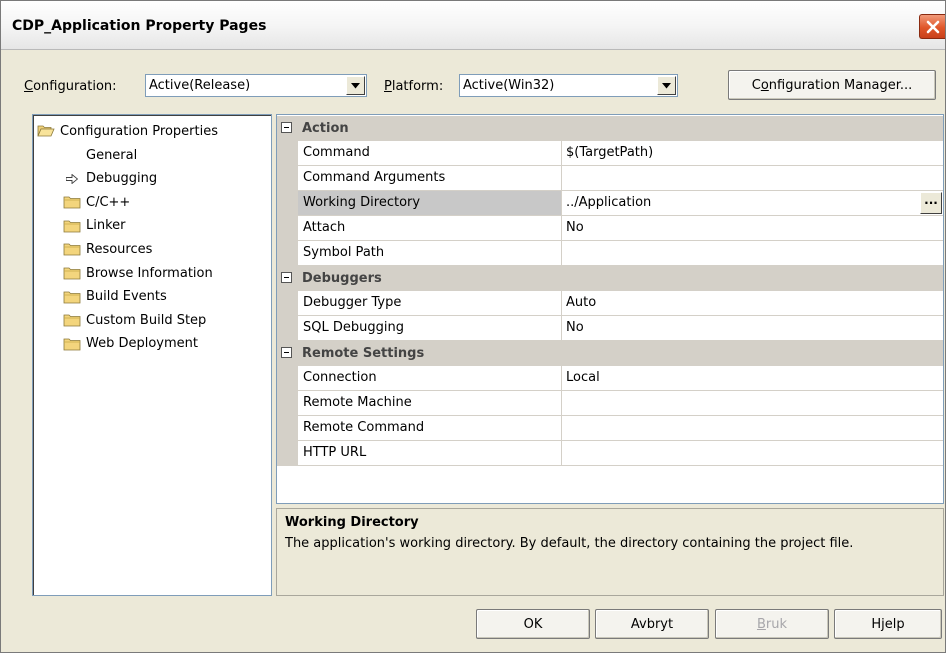 This screenshot has width=946, height=653. What do you see at coordinates (430, 228) in the screenshot?
I see `property-name: Attach` at bounding box center [430, 228].